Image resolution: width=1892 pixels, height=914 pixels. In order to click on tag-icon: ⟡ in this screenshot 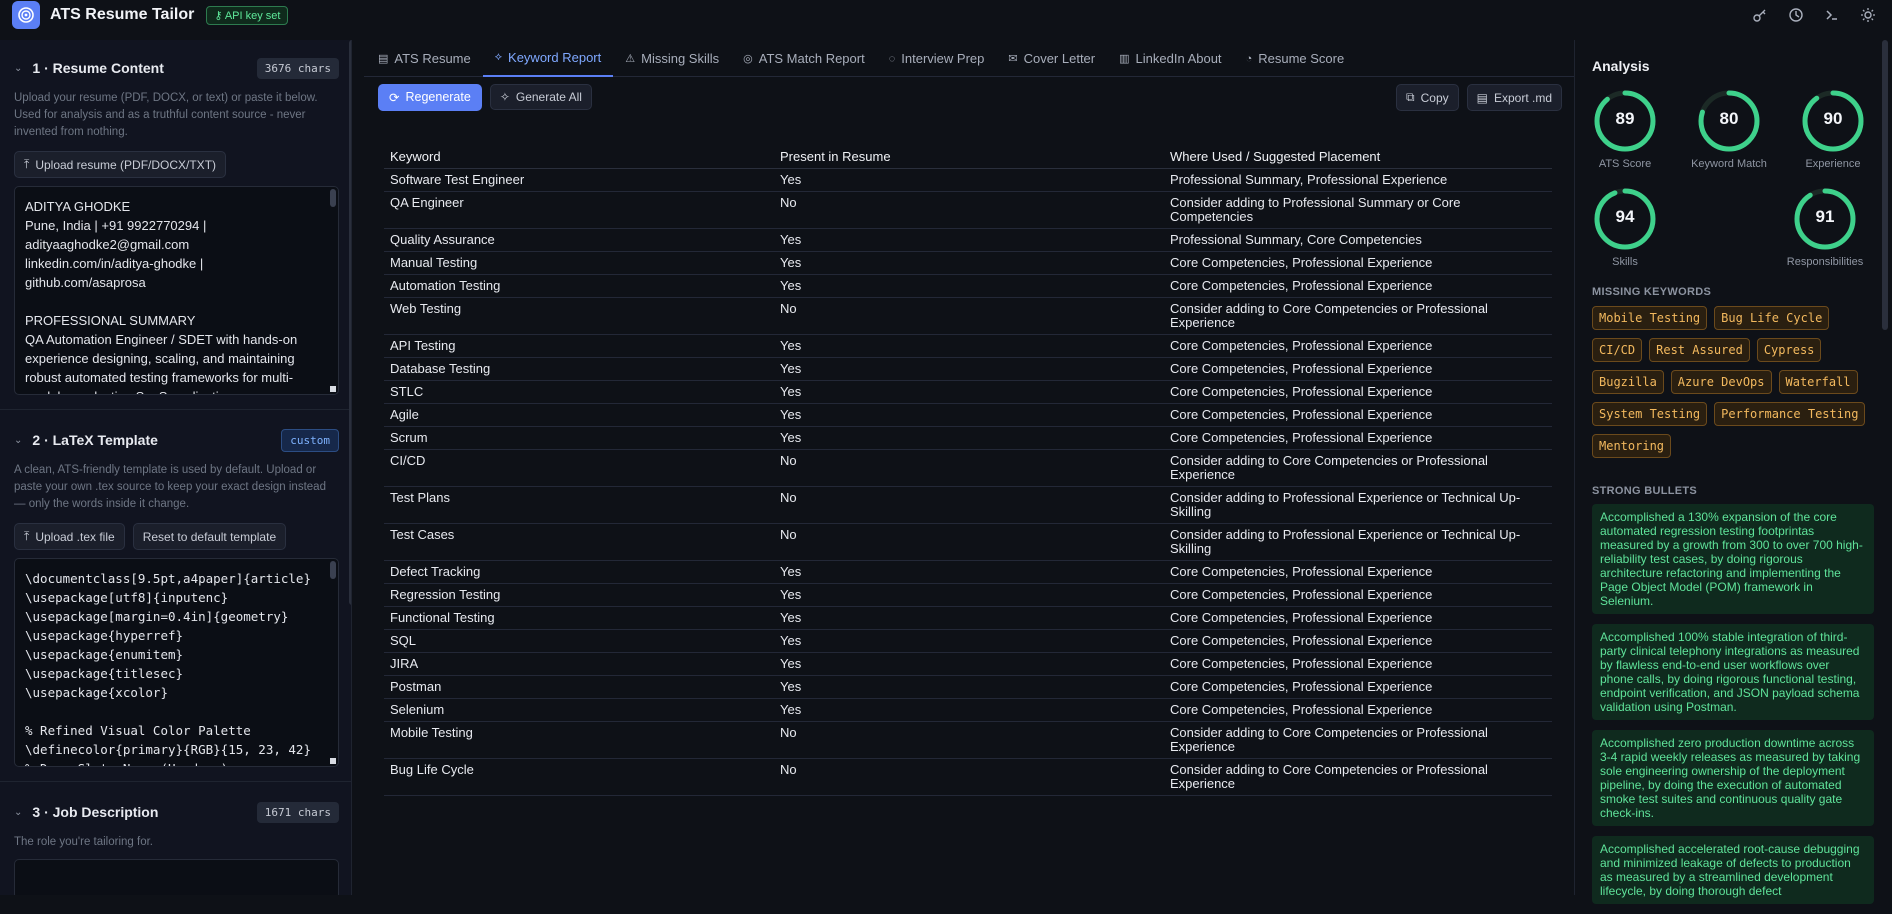, I will do `click(498, 57)`.